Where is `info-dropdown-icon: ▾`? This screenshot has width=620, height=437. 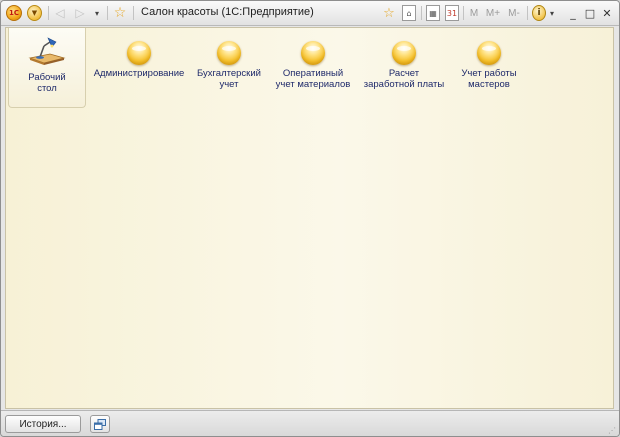 info-dropdown-icon: ▾ is located at coordinates (552, 13).